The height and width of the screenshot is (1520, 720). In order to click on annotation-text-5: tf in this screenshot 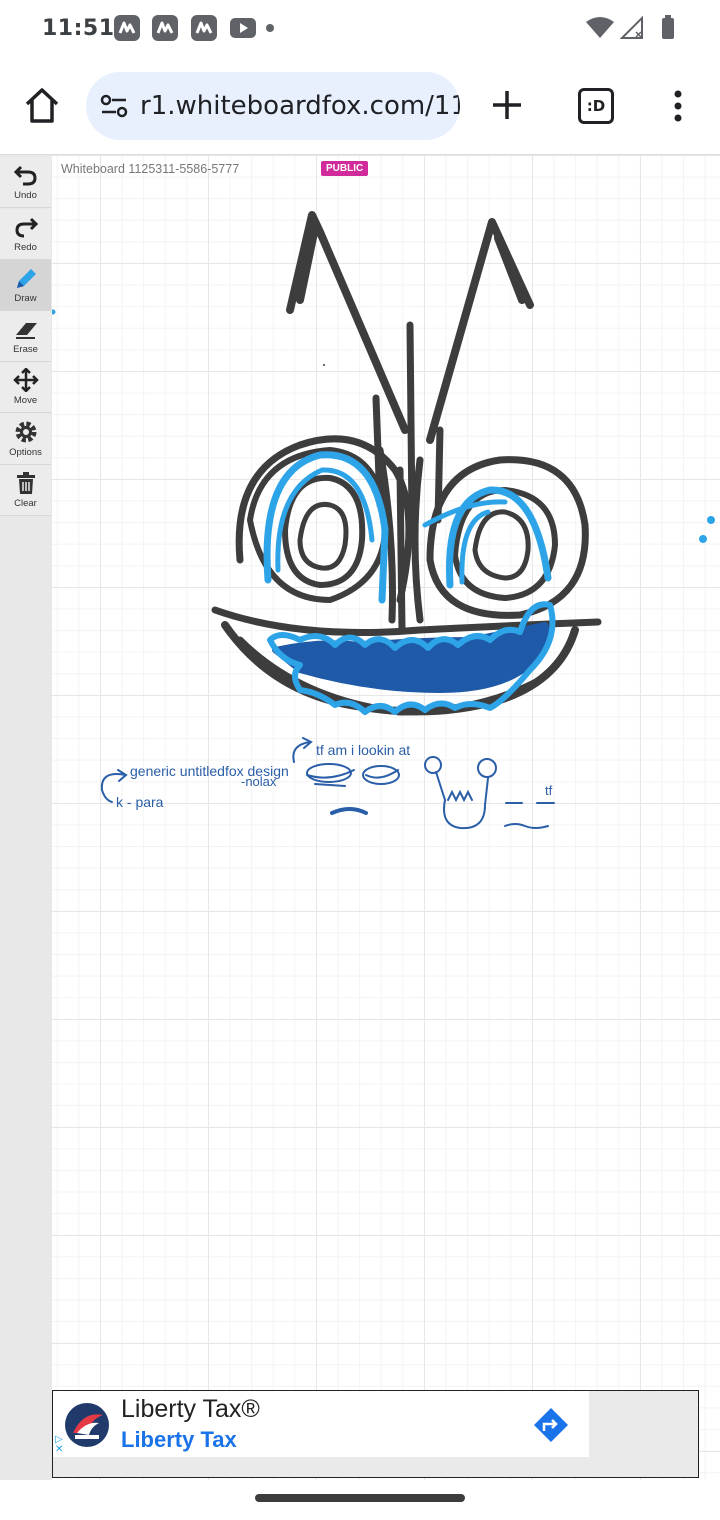, I will do `click(549, 790)`.